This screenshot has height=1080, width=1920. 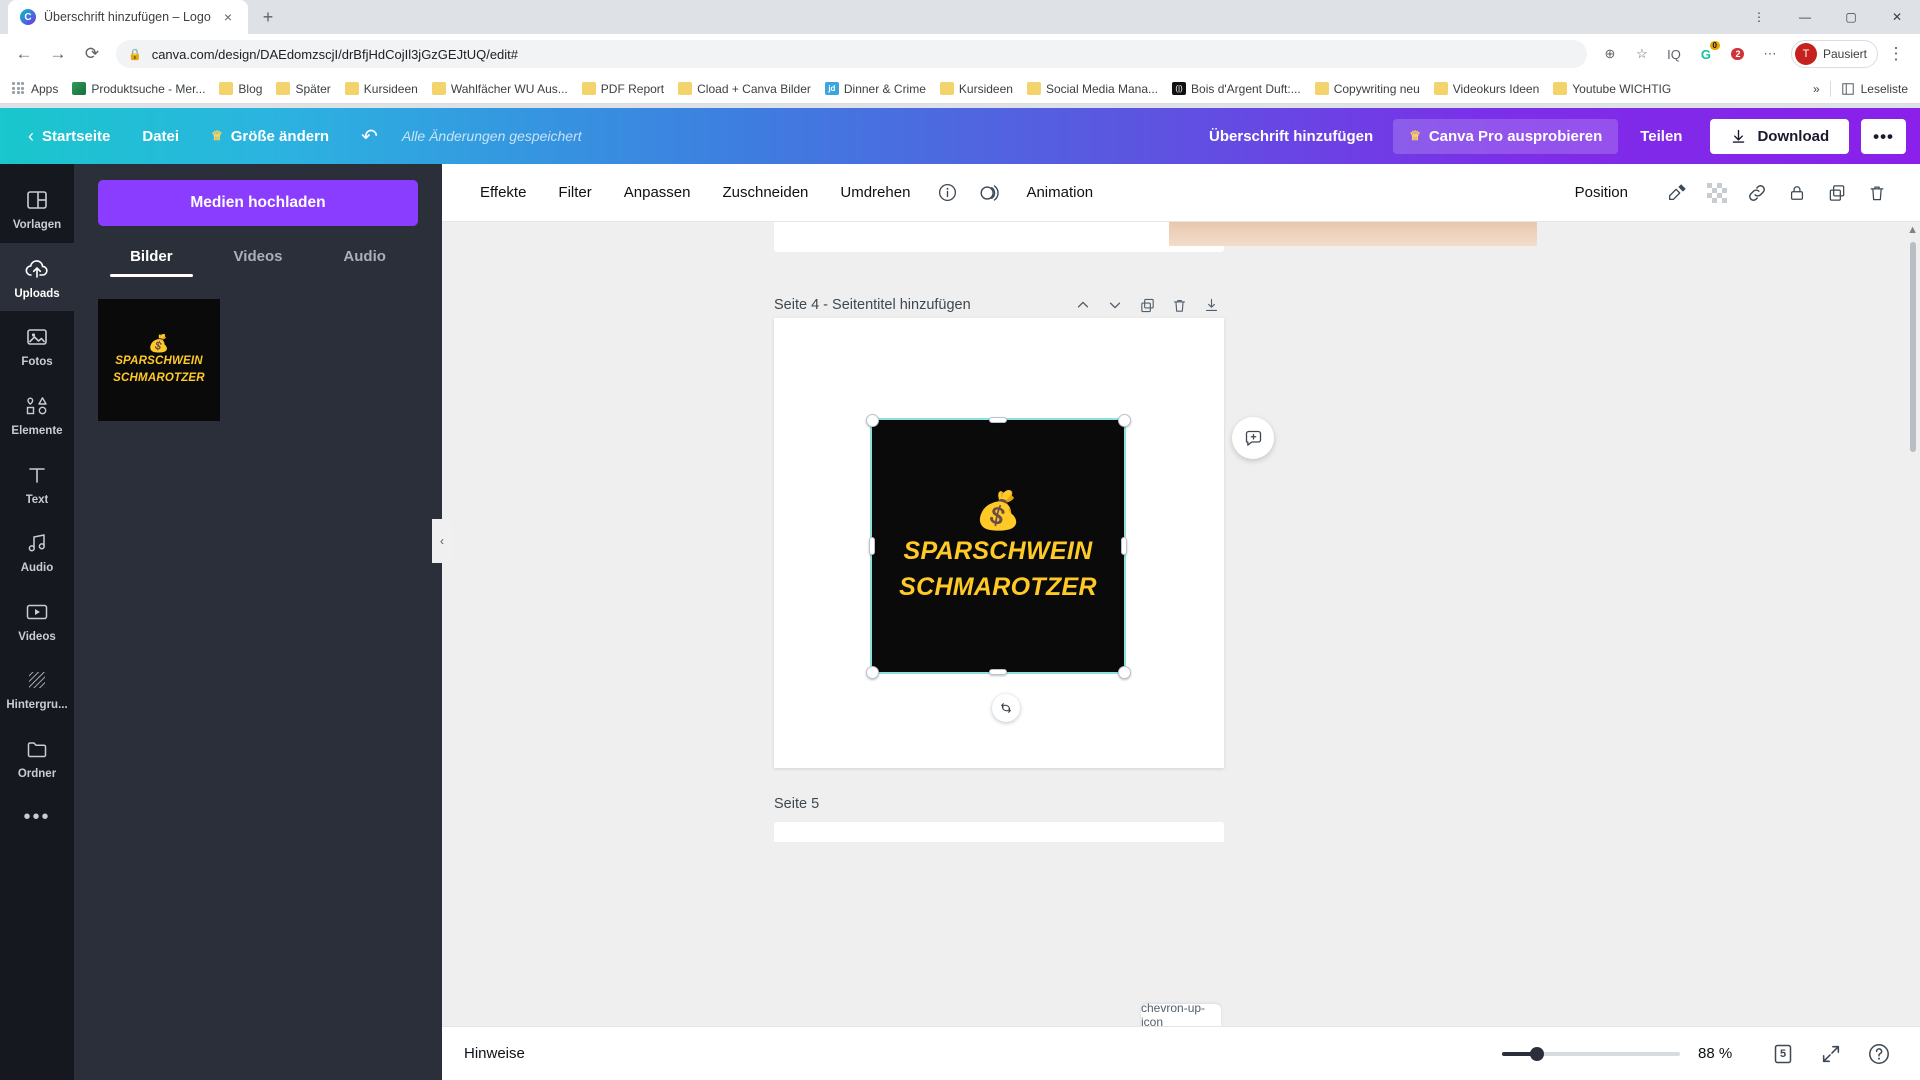 What do you see at coordinates (228, 17) in the screenshot?
I see `close-icon: ×` at bounding box center [228, 17].